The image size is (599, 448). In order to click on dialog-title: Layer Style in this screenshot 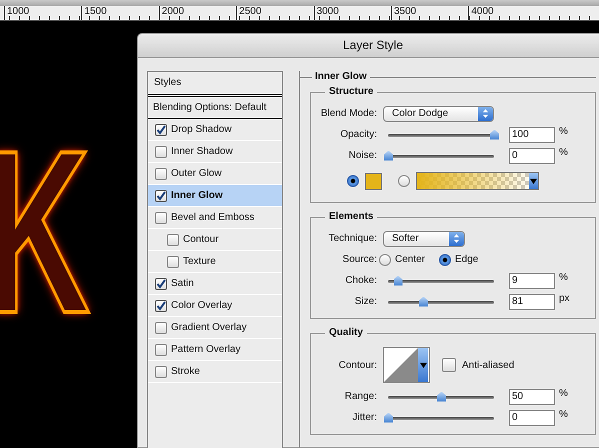, I will do `click(368, 46)`.